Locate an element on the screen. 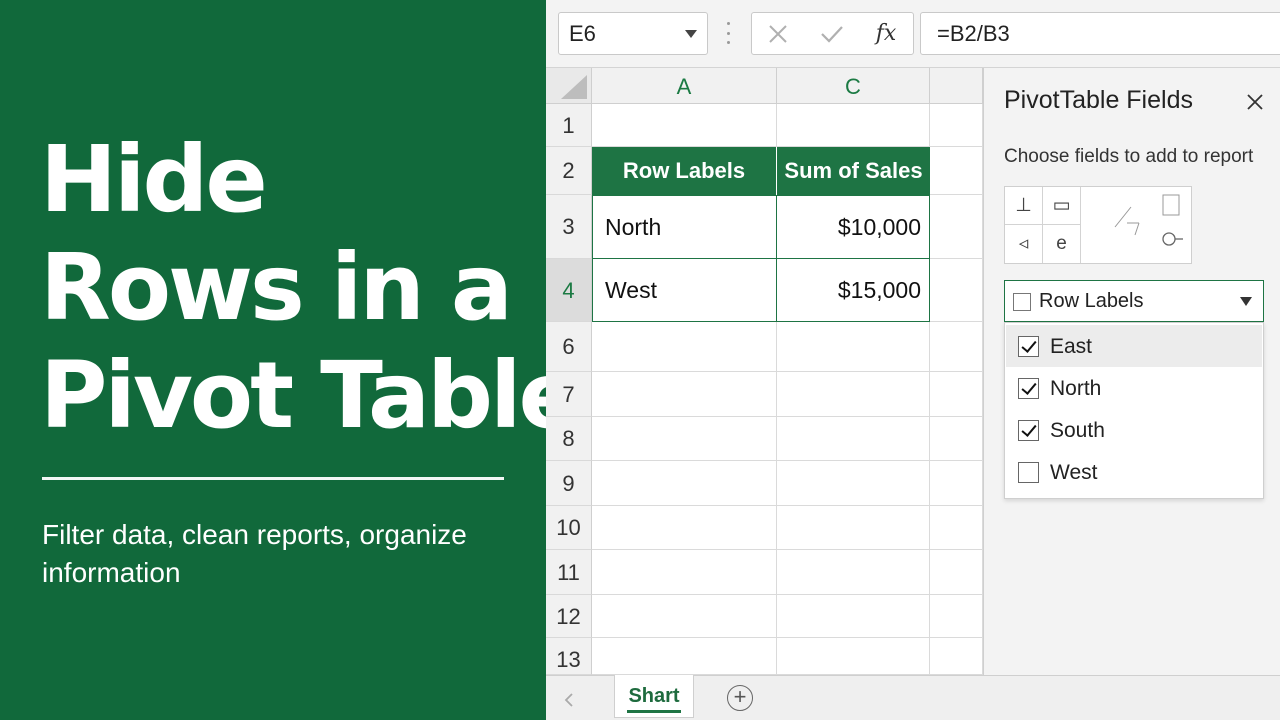 The height and width of the screenshot is (720, 1280). row-labels-checkbox is located at coordinates (1022, 302).